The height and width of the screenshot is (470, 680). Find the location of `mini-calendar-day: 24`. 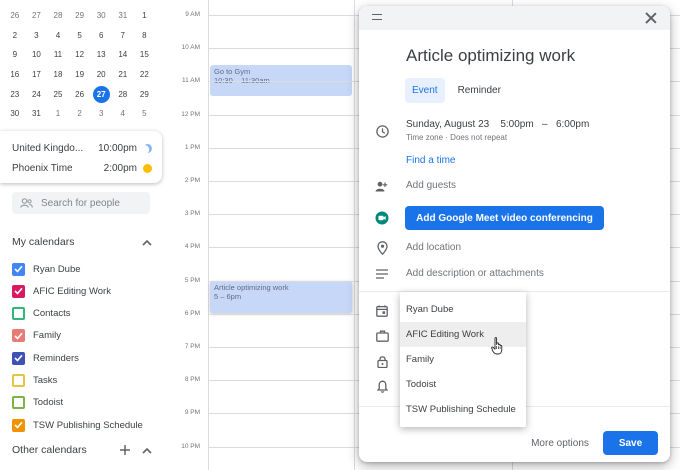

mini-calendar-day: 24 is located at coordinates (37, 94).